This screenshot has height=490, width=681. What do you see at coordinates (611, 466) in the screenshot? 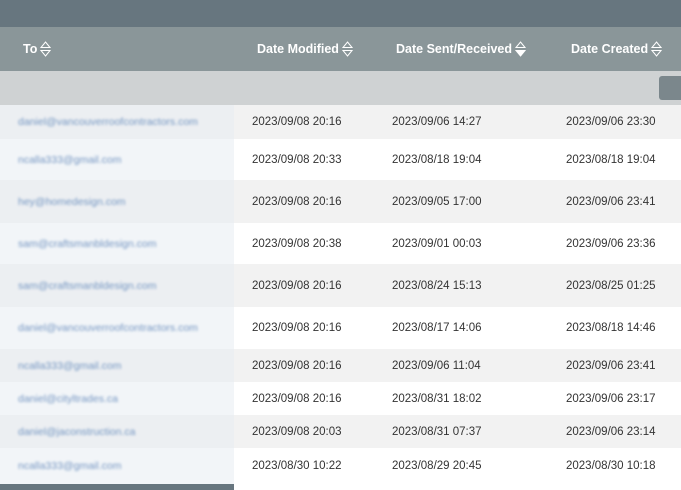
I see `date-created-cell: 2023/08/30 10:18` at bounding box center [611, 466].